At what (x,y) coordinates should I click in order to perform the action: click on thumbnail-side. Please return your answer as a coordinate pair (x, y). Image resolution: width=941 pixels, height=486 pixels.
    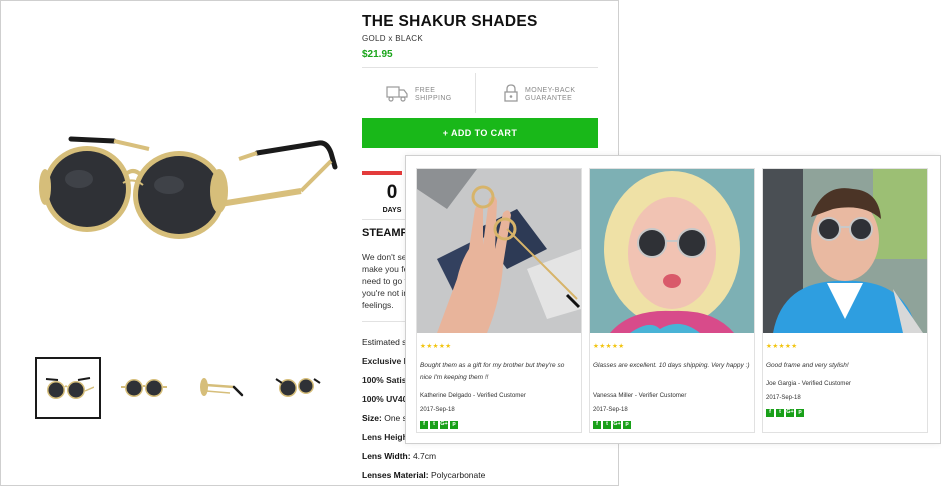
    Looking at the image, I should click on (220, 388).